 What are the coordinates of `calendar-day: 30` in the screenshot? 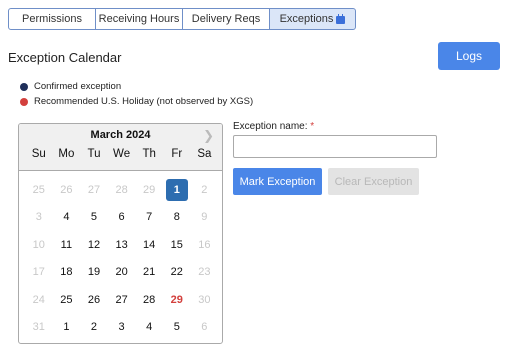 It's located at (205, 300).